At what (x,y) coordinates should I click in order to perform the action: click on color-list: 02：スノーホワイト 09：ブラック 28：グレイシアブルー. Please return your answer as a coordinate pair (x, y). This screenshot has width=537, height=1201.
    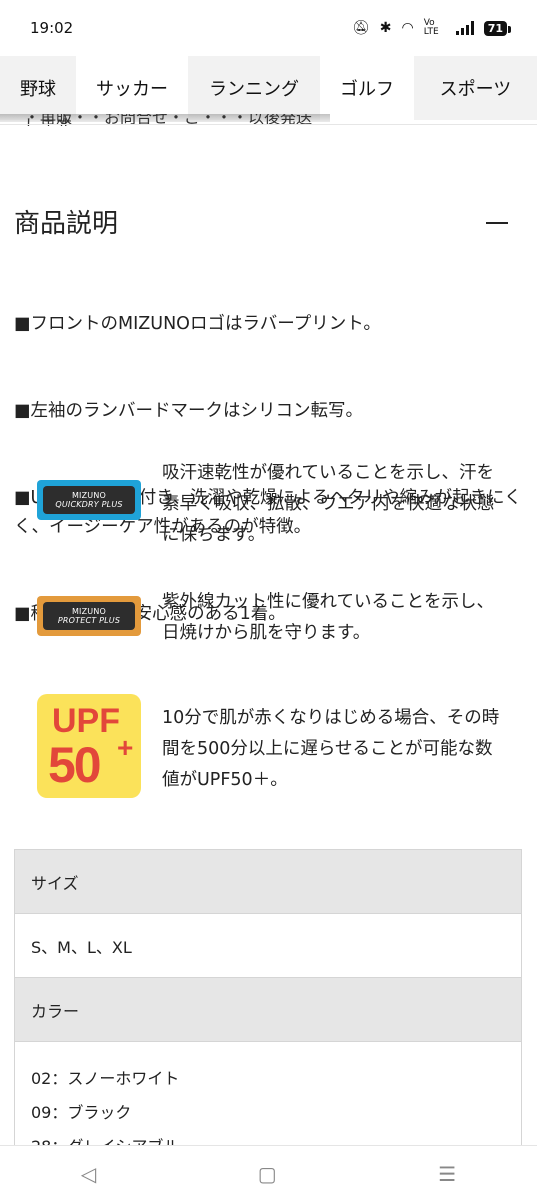
    Looking at the image, I should click on (268, 1095).